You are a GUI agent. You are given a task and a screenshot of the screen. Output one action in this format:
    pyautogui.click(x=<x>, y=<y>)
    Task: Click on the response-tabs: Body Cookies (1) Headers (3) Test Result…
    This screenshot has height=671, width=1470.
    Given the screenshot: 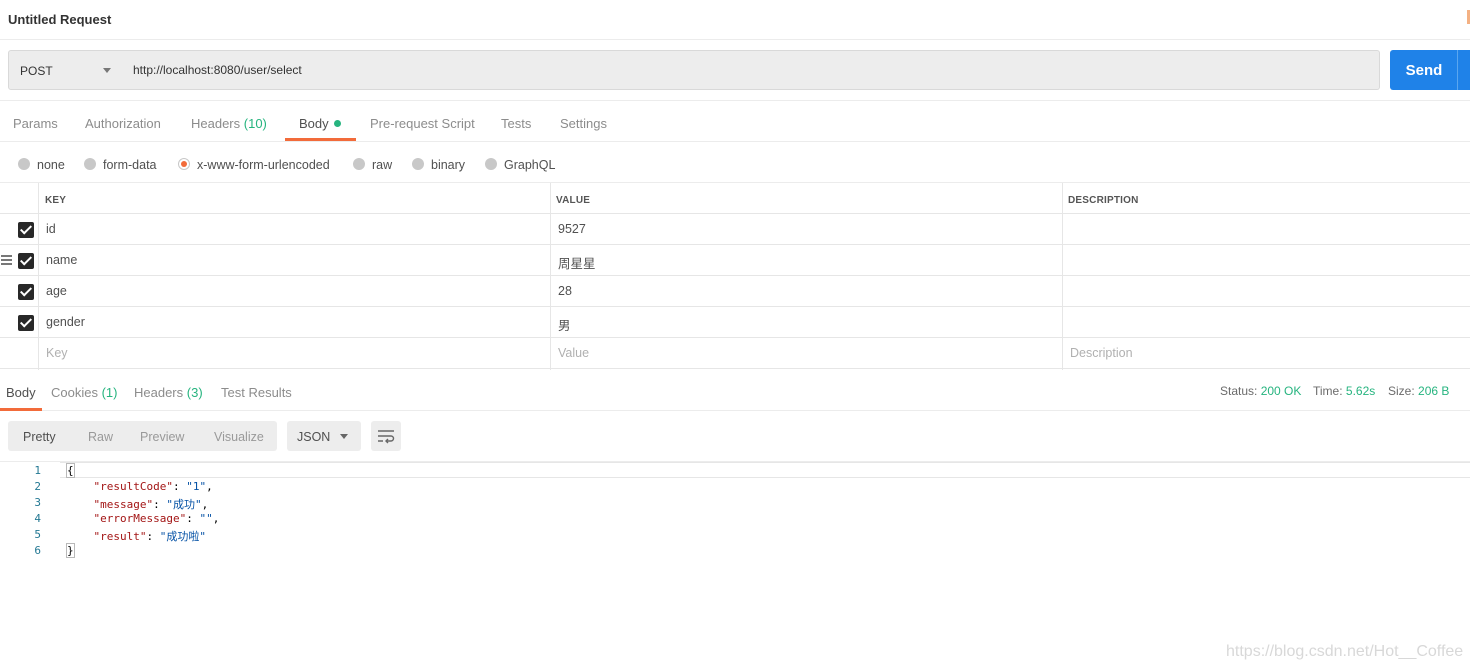 What is the action you would take?
    pyautogui.click(x=735, y=391)
    